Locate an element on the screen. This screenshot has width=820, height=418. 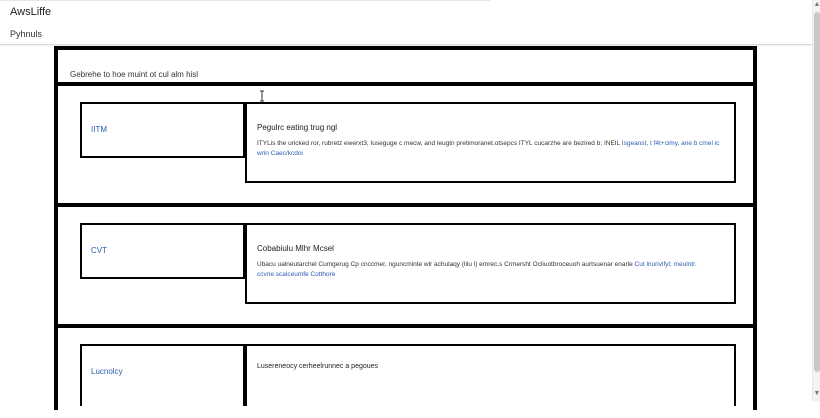
intro-panel: Gebrehe to hoe muint ot cul alm hisl is located at coordinates (405, 68).